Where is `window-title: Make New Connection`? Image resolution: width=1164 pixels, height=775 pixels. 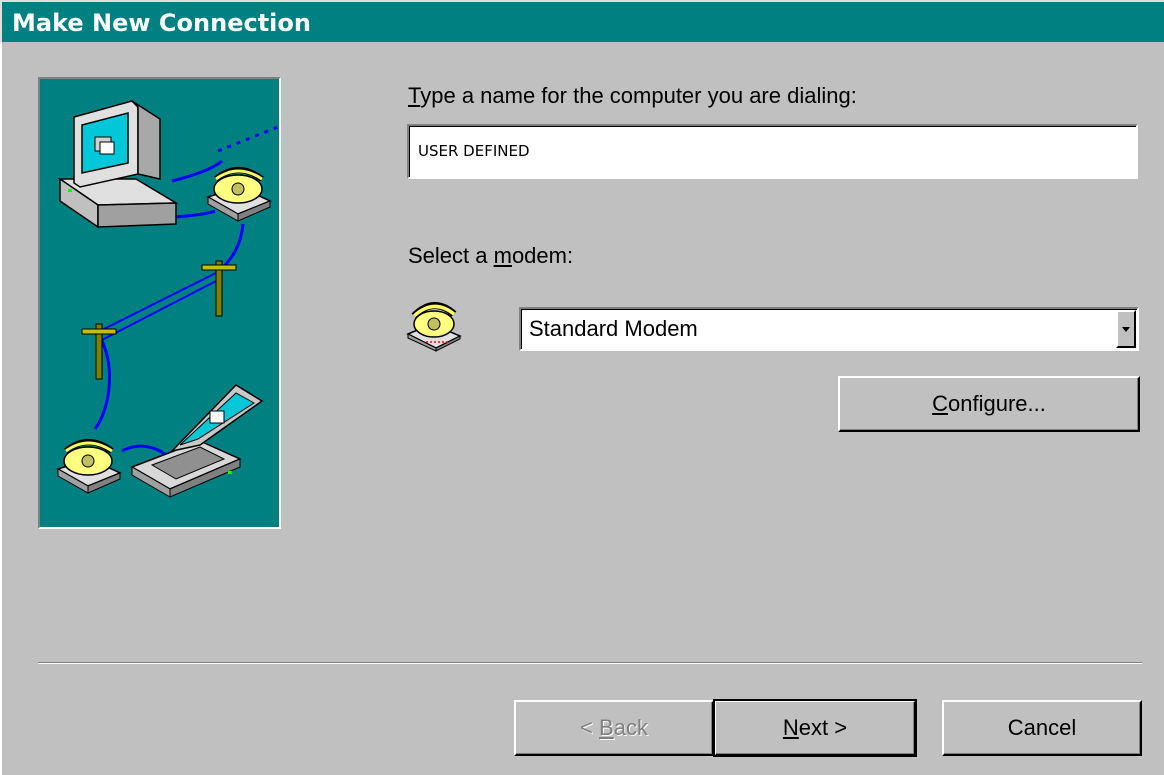 window-title: Make New Connection is located at coordinates (161, 23).